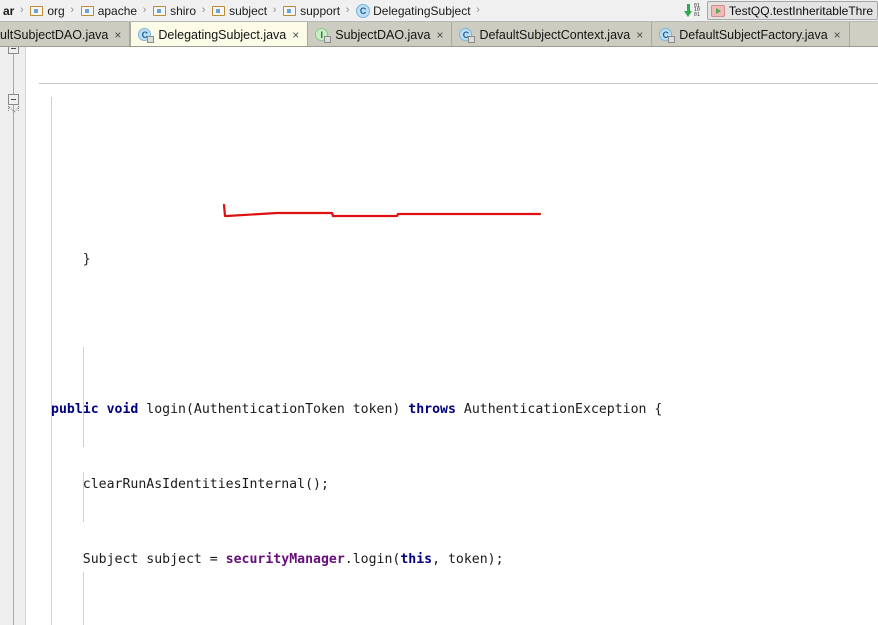  I want to click on editor-annotation-strip, so click(32, 336).